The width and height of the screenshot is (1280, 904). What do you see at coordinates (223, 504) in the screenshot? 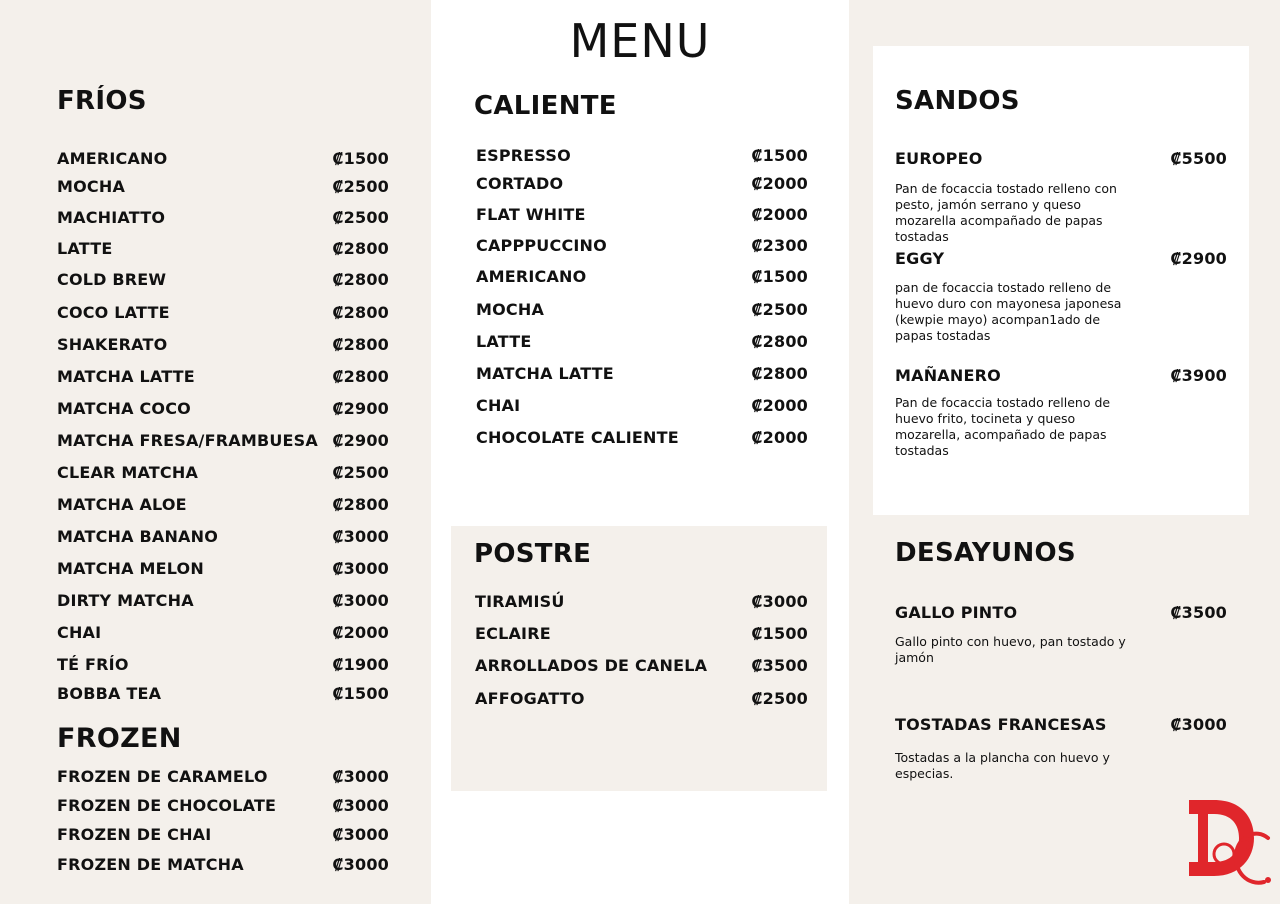
I see `menu-item: MATCHA ALOE ₡2800` at bounding box center [223, 504].